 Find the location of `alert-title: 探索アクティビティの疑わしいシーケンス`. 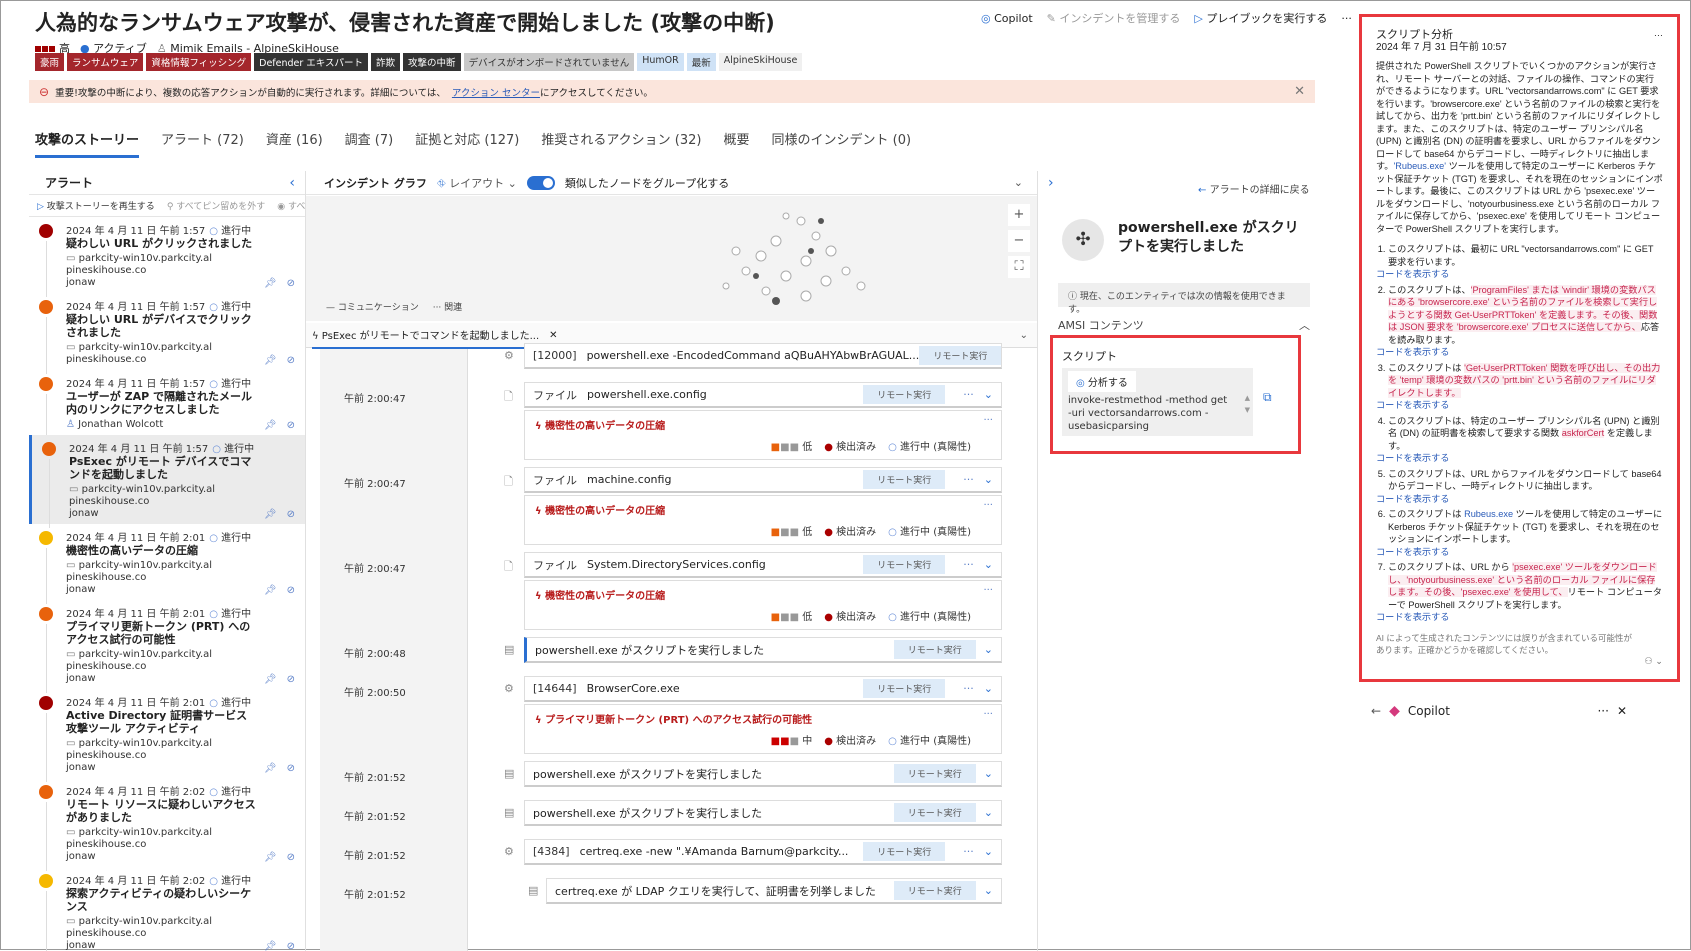

alert-title: 探索アクティビティの疑わしいシーケンス is located at coordinates (161, 900).